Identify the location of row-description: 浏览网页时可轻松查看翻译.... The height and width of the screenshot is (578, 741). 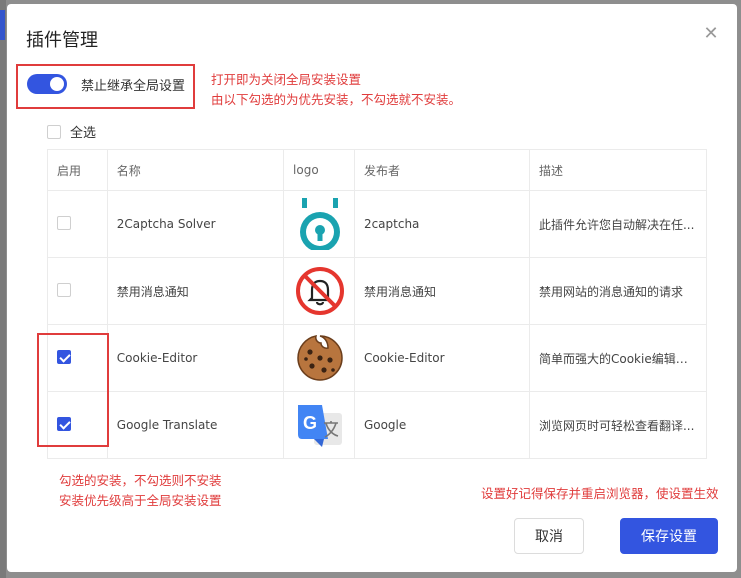
(616, 425).